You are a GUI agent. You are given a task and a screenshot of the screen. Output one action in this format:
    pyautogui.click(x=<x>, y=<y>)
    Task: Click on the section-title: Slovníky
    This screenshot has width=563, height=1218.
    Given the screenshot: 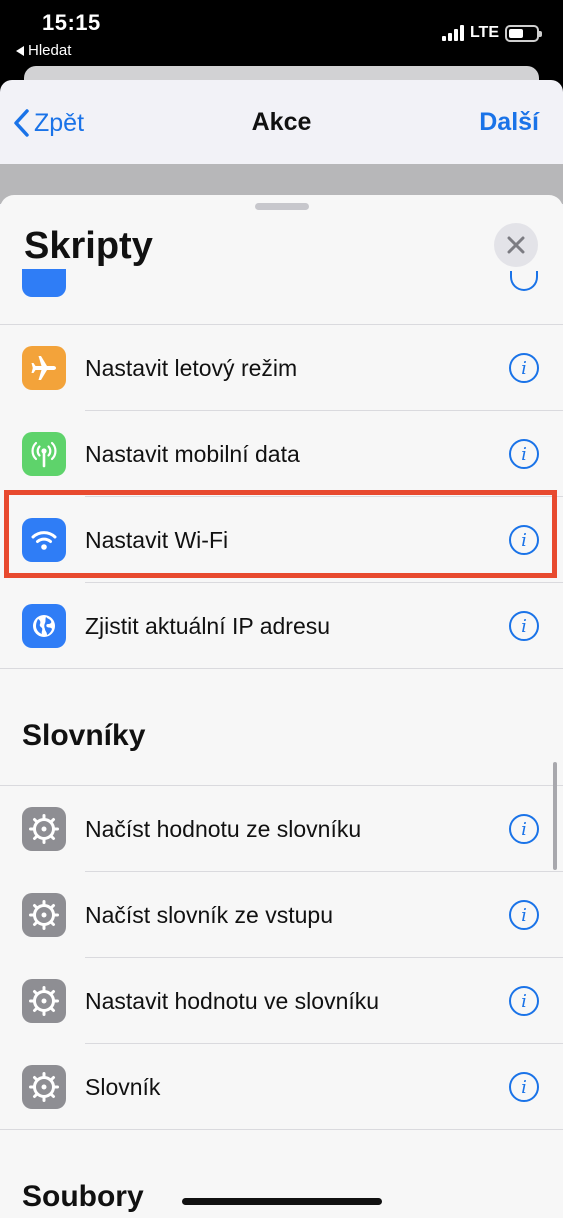 What is the action you would take?
    pyautogui.click(x=84, y=735)
    